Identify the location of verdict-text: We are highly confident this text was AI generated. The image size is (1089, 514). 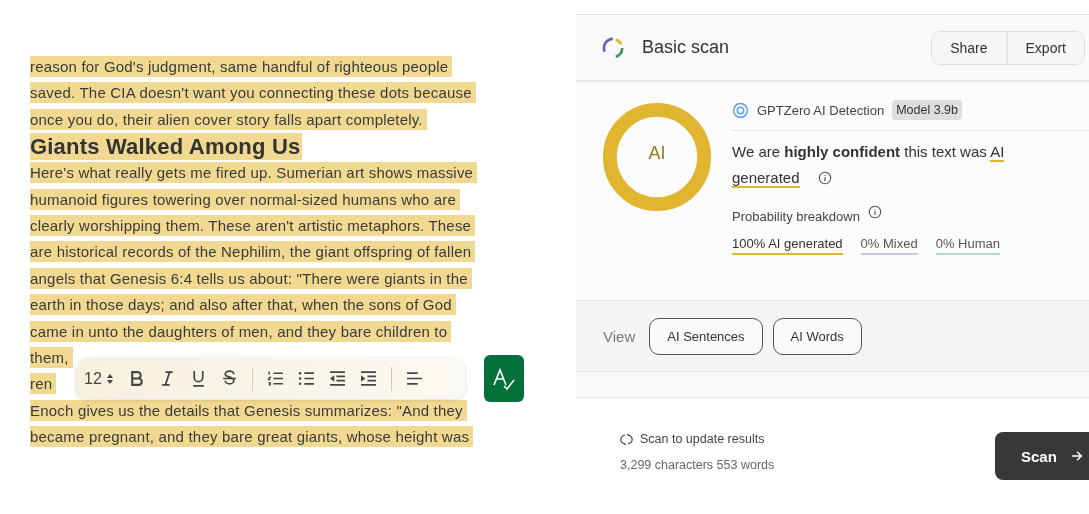
(869, 166).